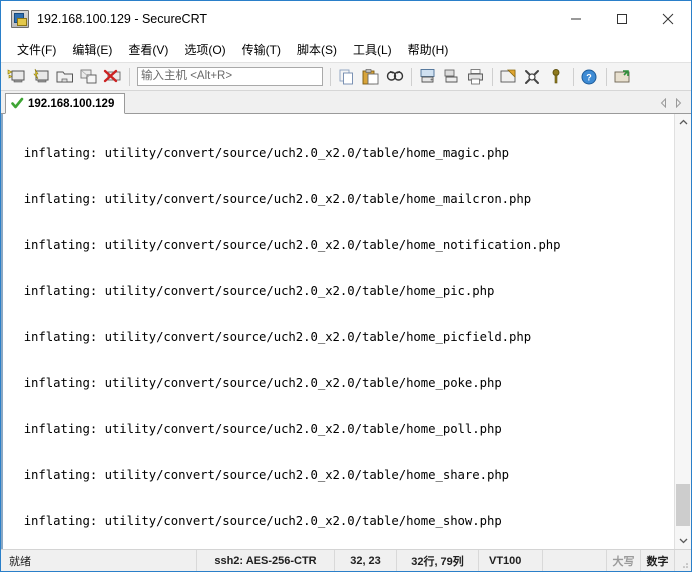 Image resolution: width=692 pixels, height=572 pixels. Describe the element at coordinates (664, 103) in the screenshot. I see `tab-scroll-left-icon` at that location.